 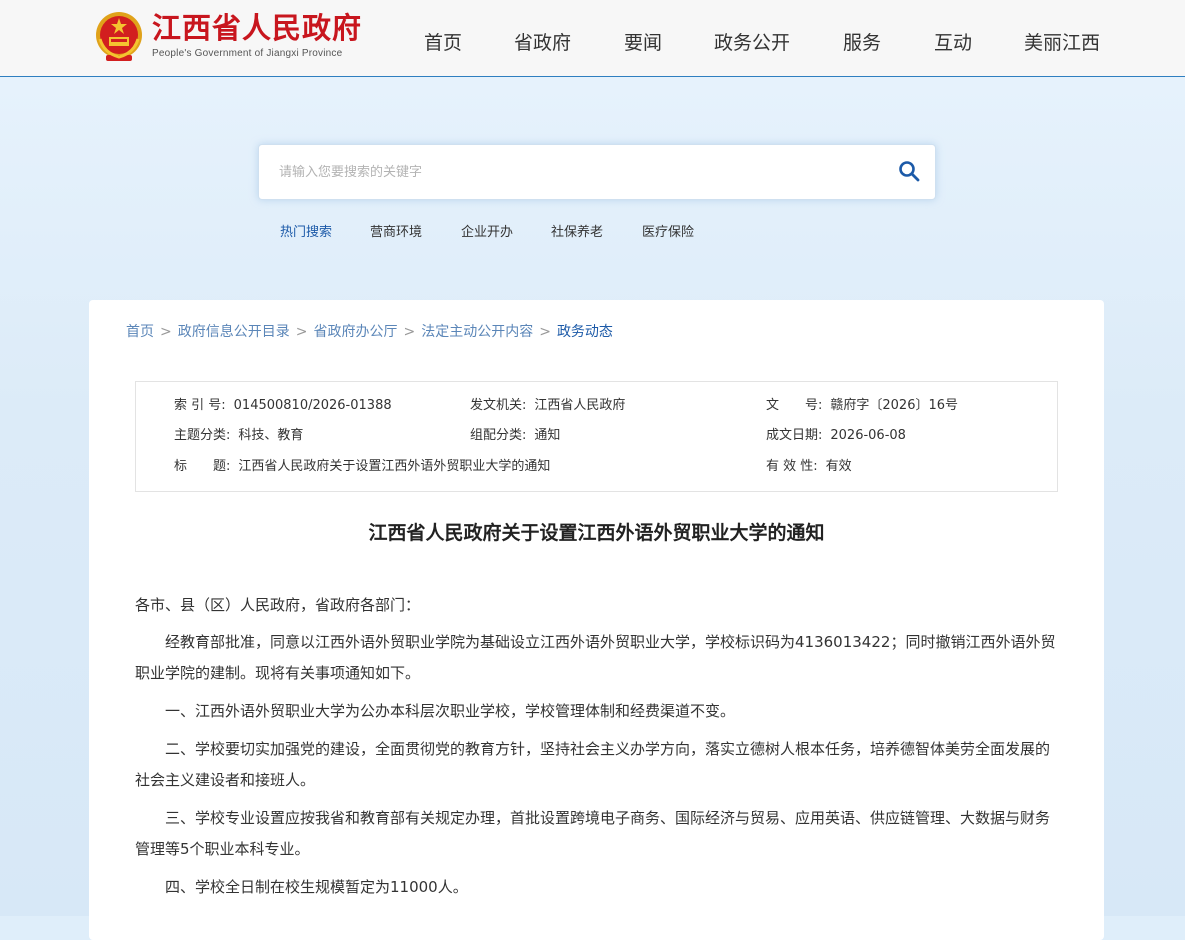 What do you see at coordinates (394, 466) in the screenshot?
I see `meta-title-value: 江西省人民政府关于设置江西外语外贸职业大学的通知` at bounding box center [394, 466].